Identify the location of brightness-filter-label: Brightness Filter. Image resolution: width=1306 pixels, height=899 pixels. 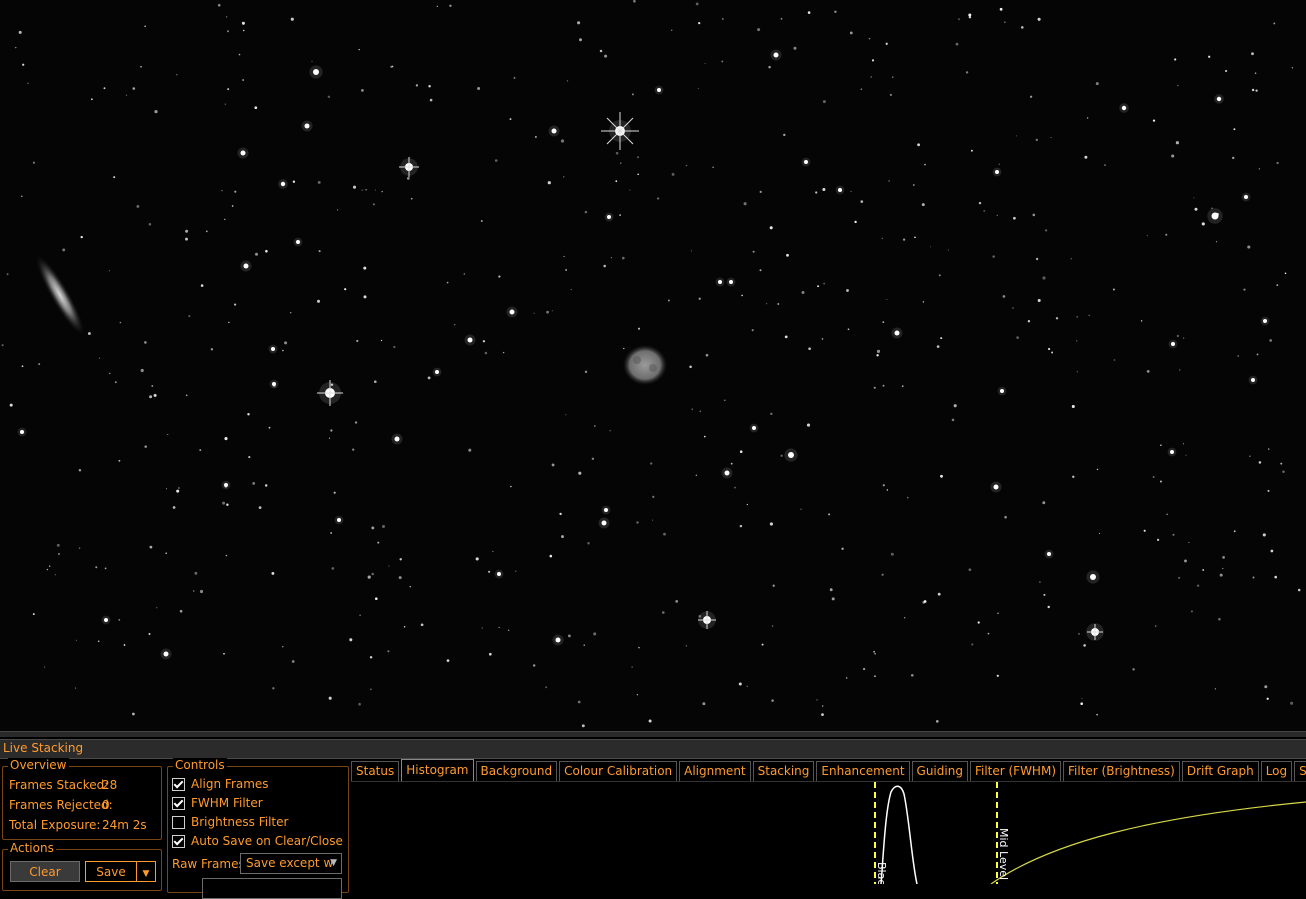
(240, 822).